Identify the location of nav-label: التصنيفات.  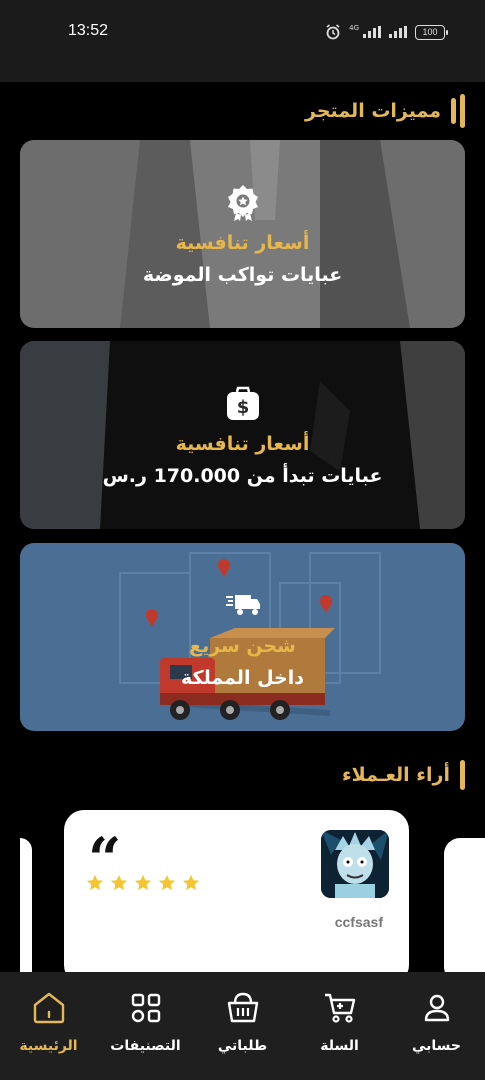
(145, 1046).